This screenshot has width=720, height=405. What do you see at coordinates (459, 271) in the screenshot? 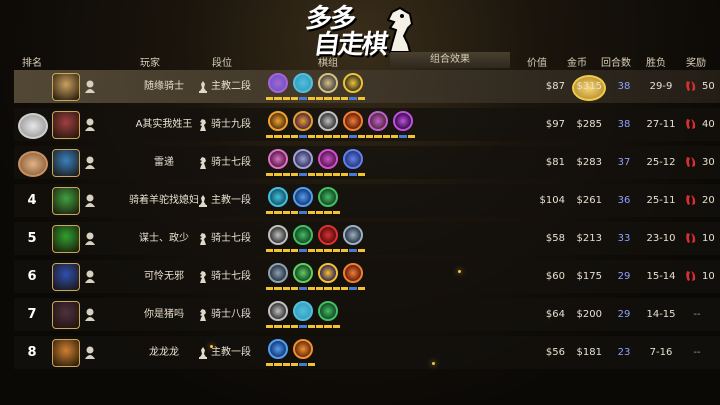
I see `spark-decoration` at bounding box center [459, 271].